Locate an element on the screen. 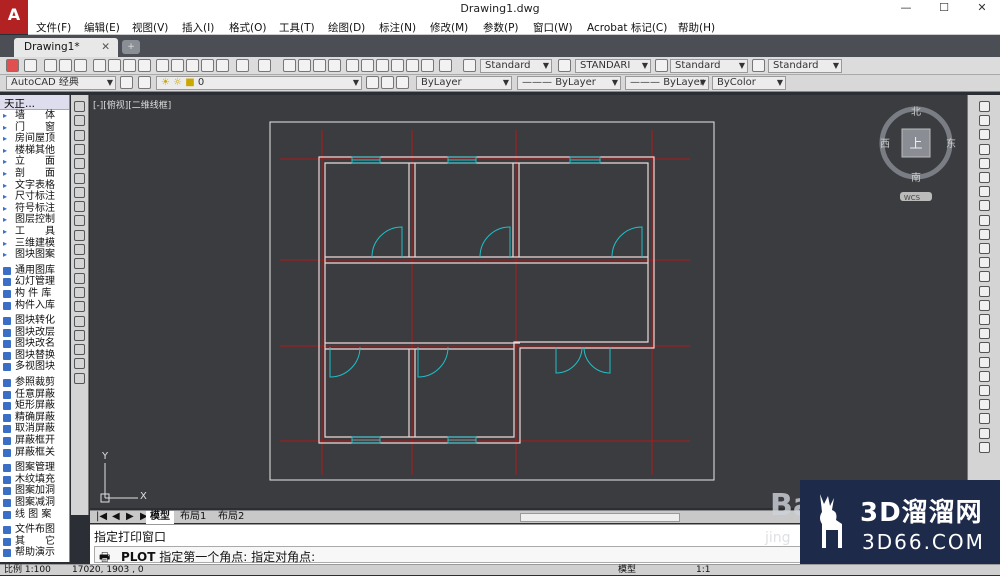 The image size is (1000, 576). print-preview-icon is located at coordinates (114, 65).